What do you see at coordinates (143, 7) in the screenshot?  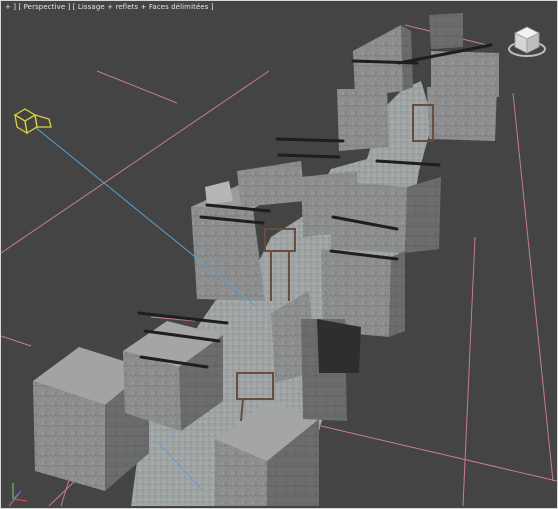 I see `viewport-shading-mode: [ Lissage + reflets + Faces délimitées ]` at bounding box center [143, 7].